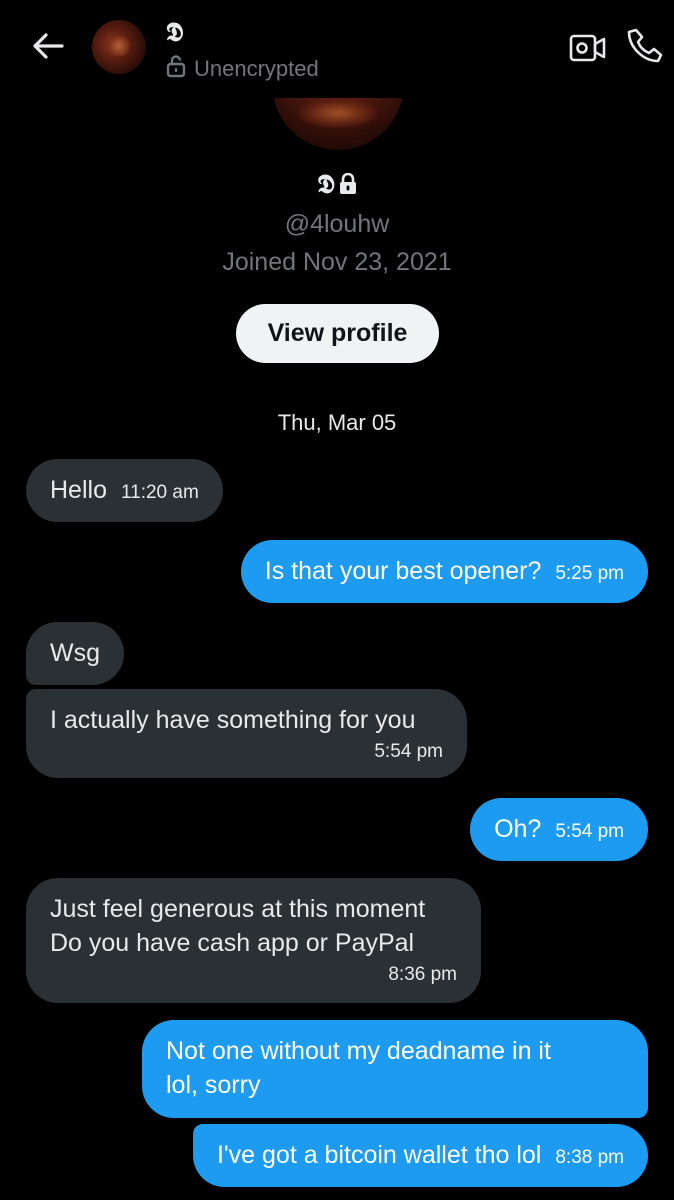  What do you see at coordinates (213, 1085) in the screenshot?
I see `message-text-line: lol, sorry` at bounding box center [213, 1085].